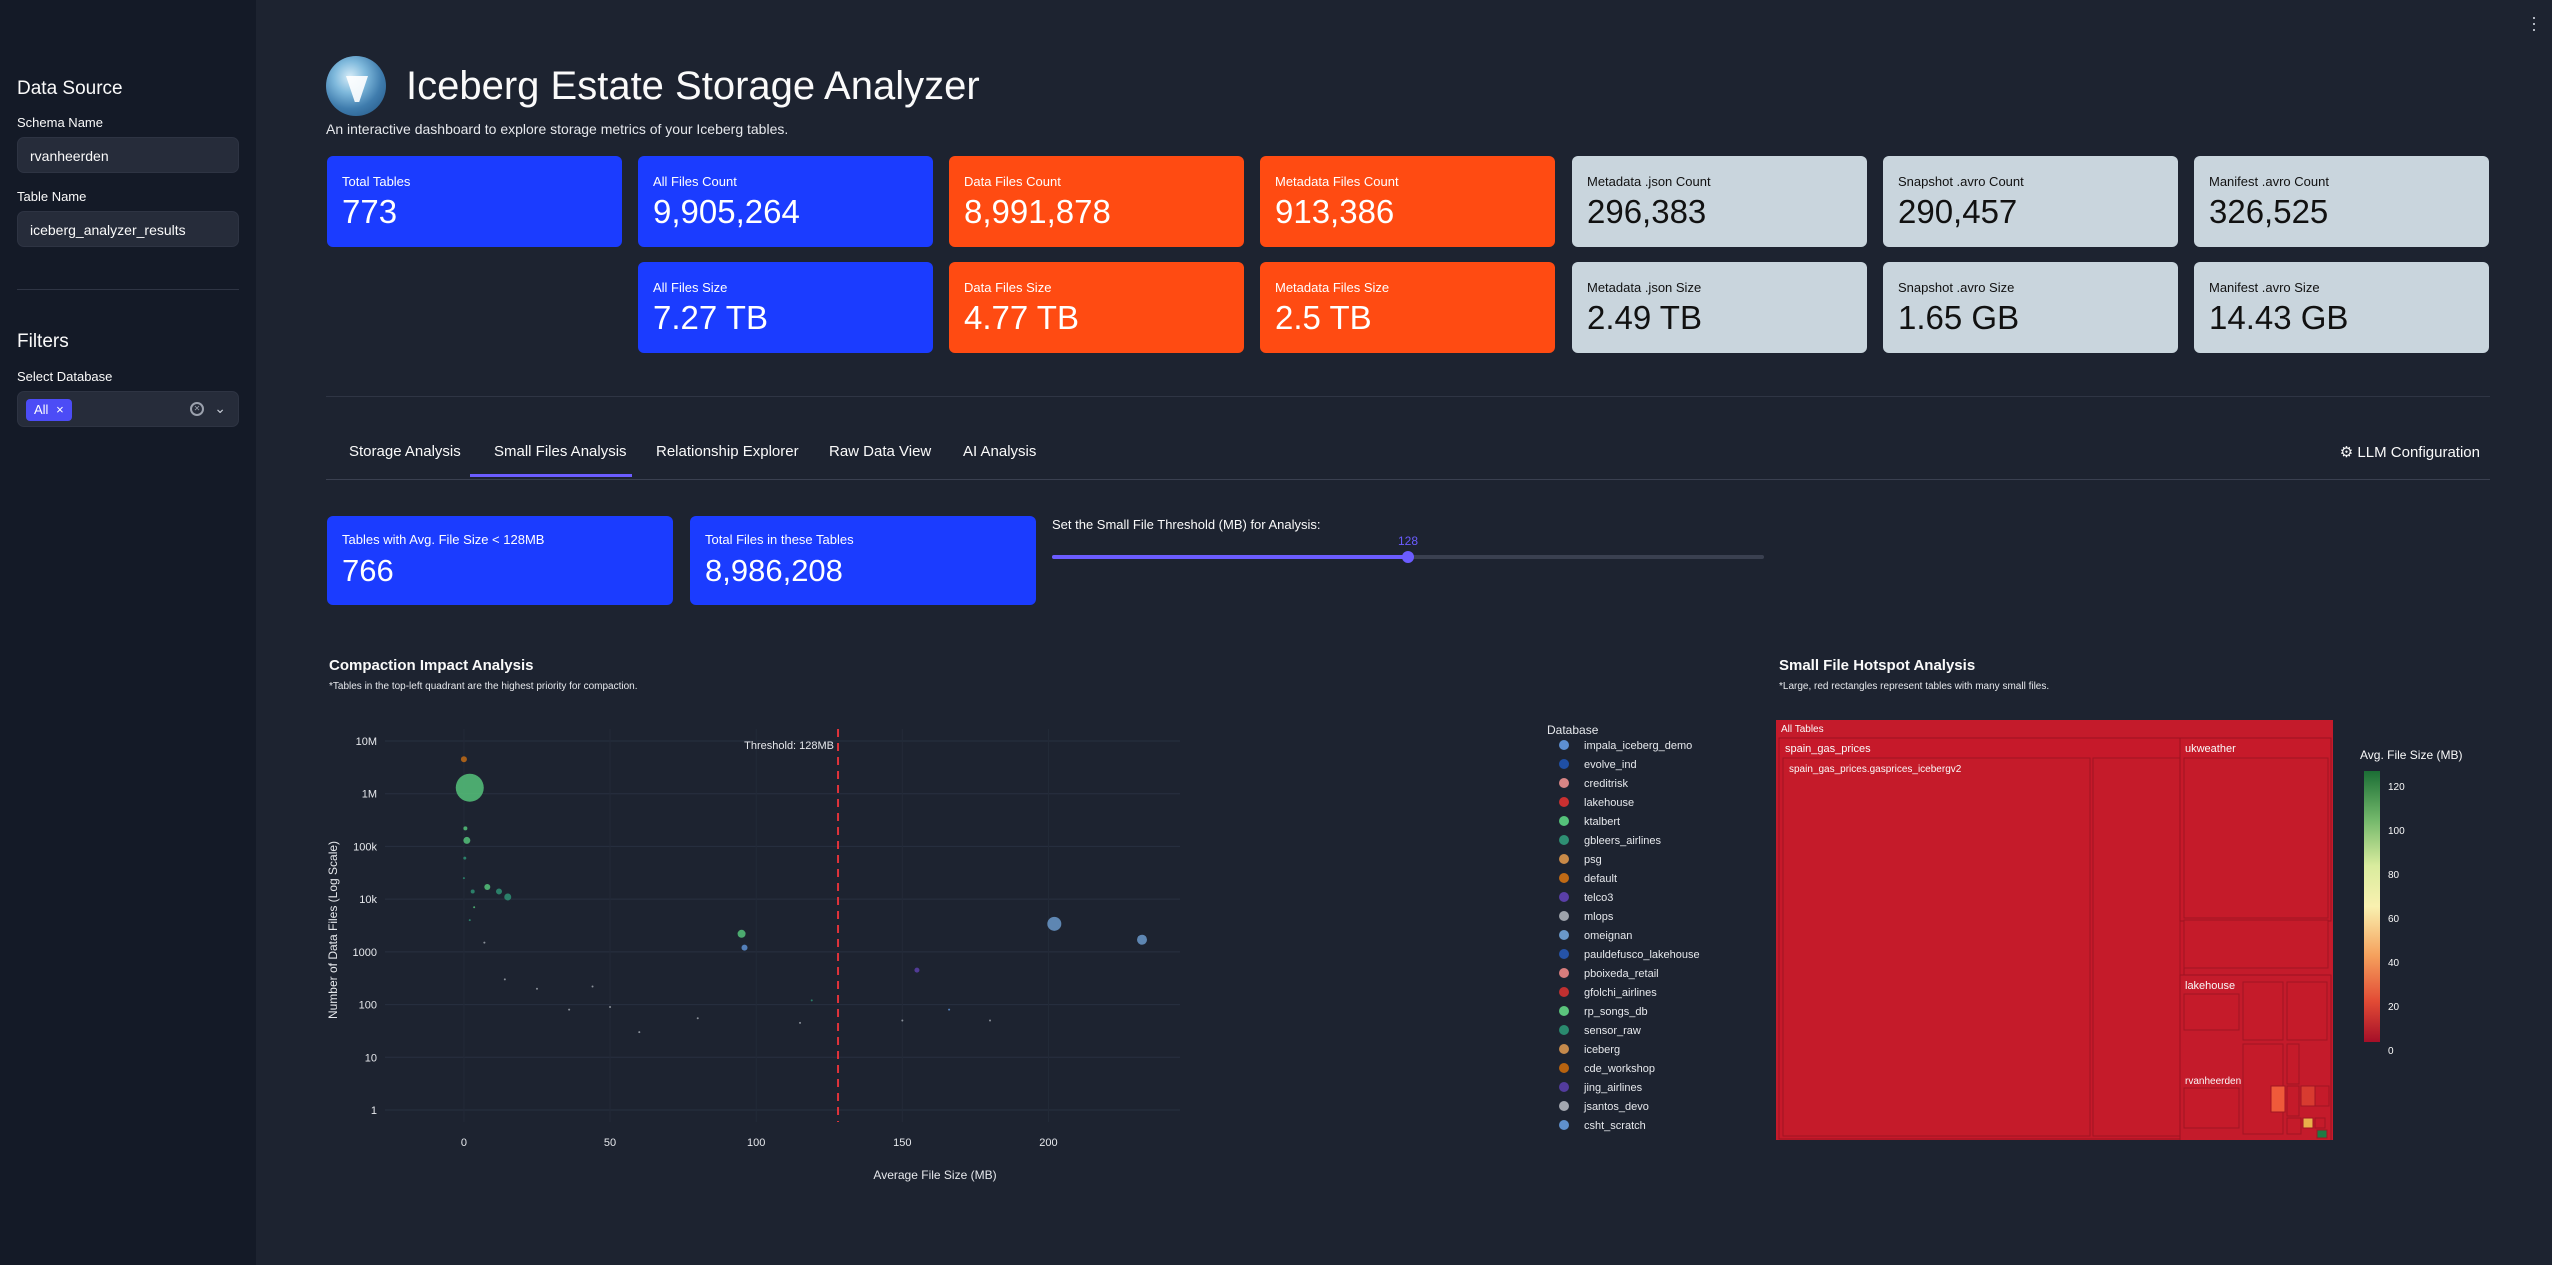 Image resolution: width=2552 pixels, height=1265 pixels. Describe the element at coordinates (2211, 1108) in the screenshot. I see `treemap-rvanheerden-table` at that location.